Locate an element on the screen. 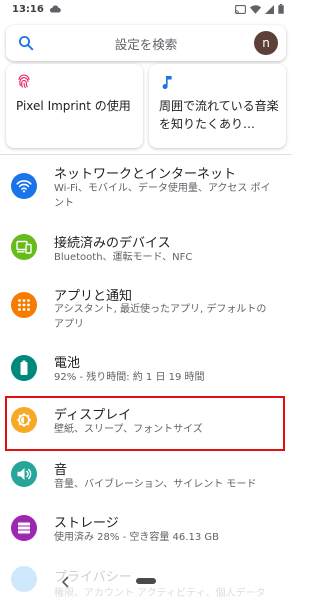  home-pill is located at coordinates (146, 581).